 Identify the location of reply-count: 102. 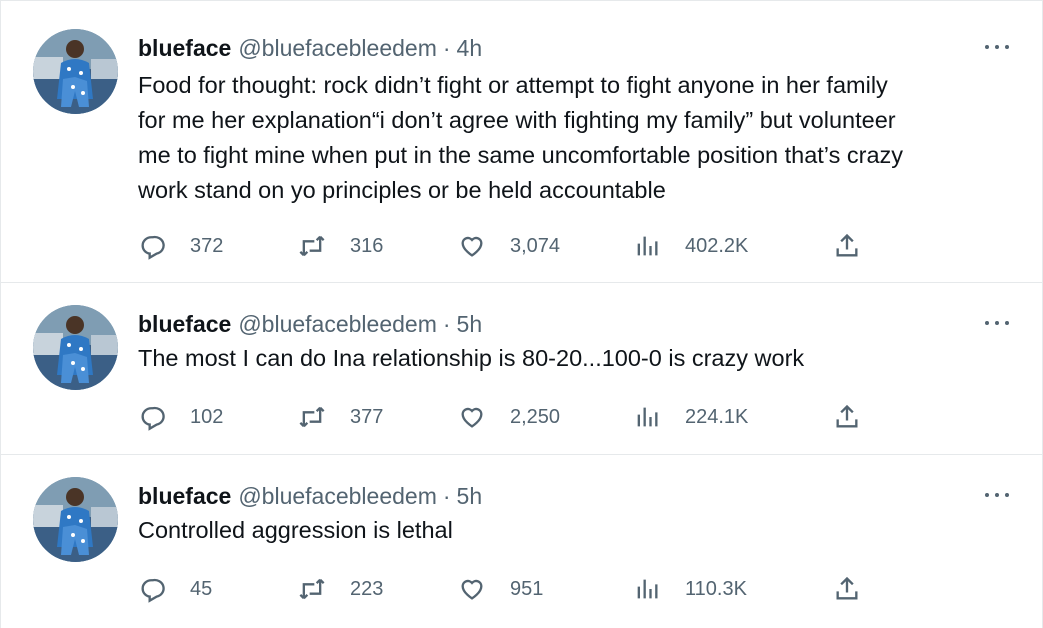
(207, 416).